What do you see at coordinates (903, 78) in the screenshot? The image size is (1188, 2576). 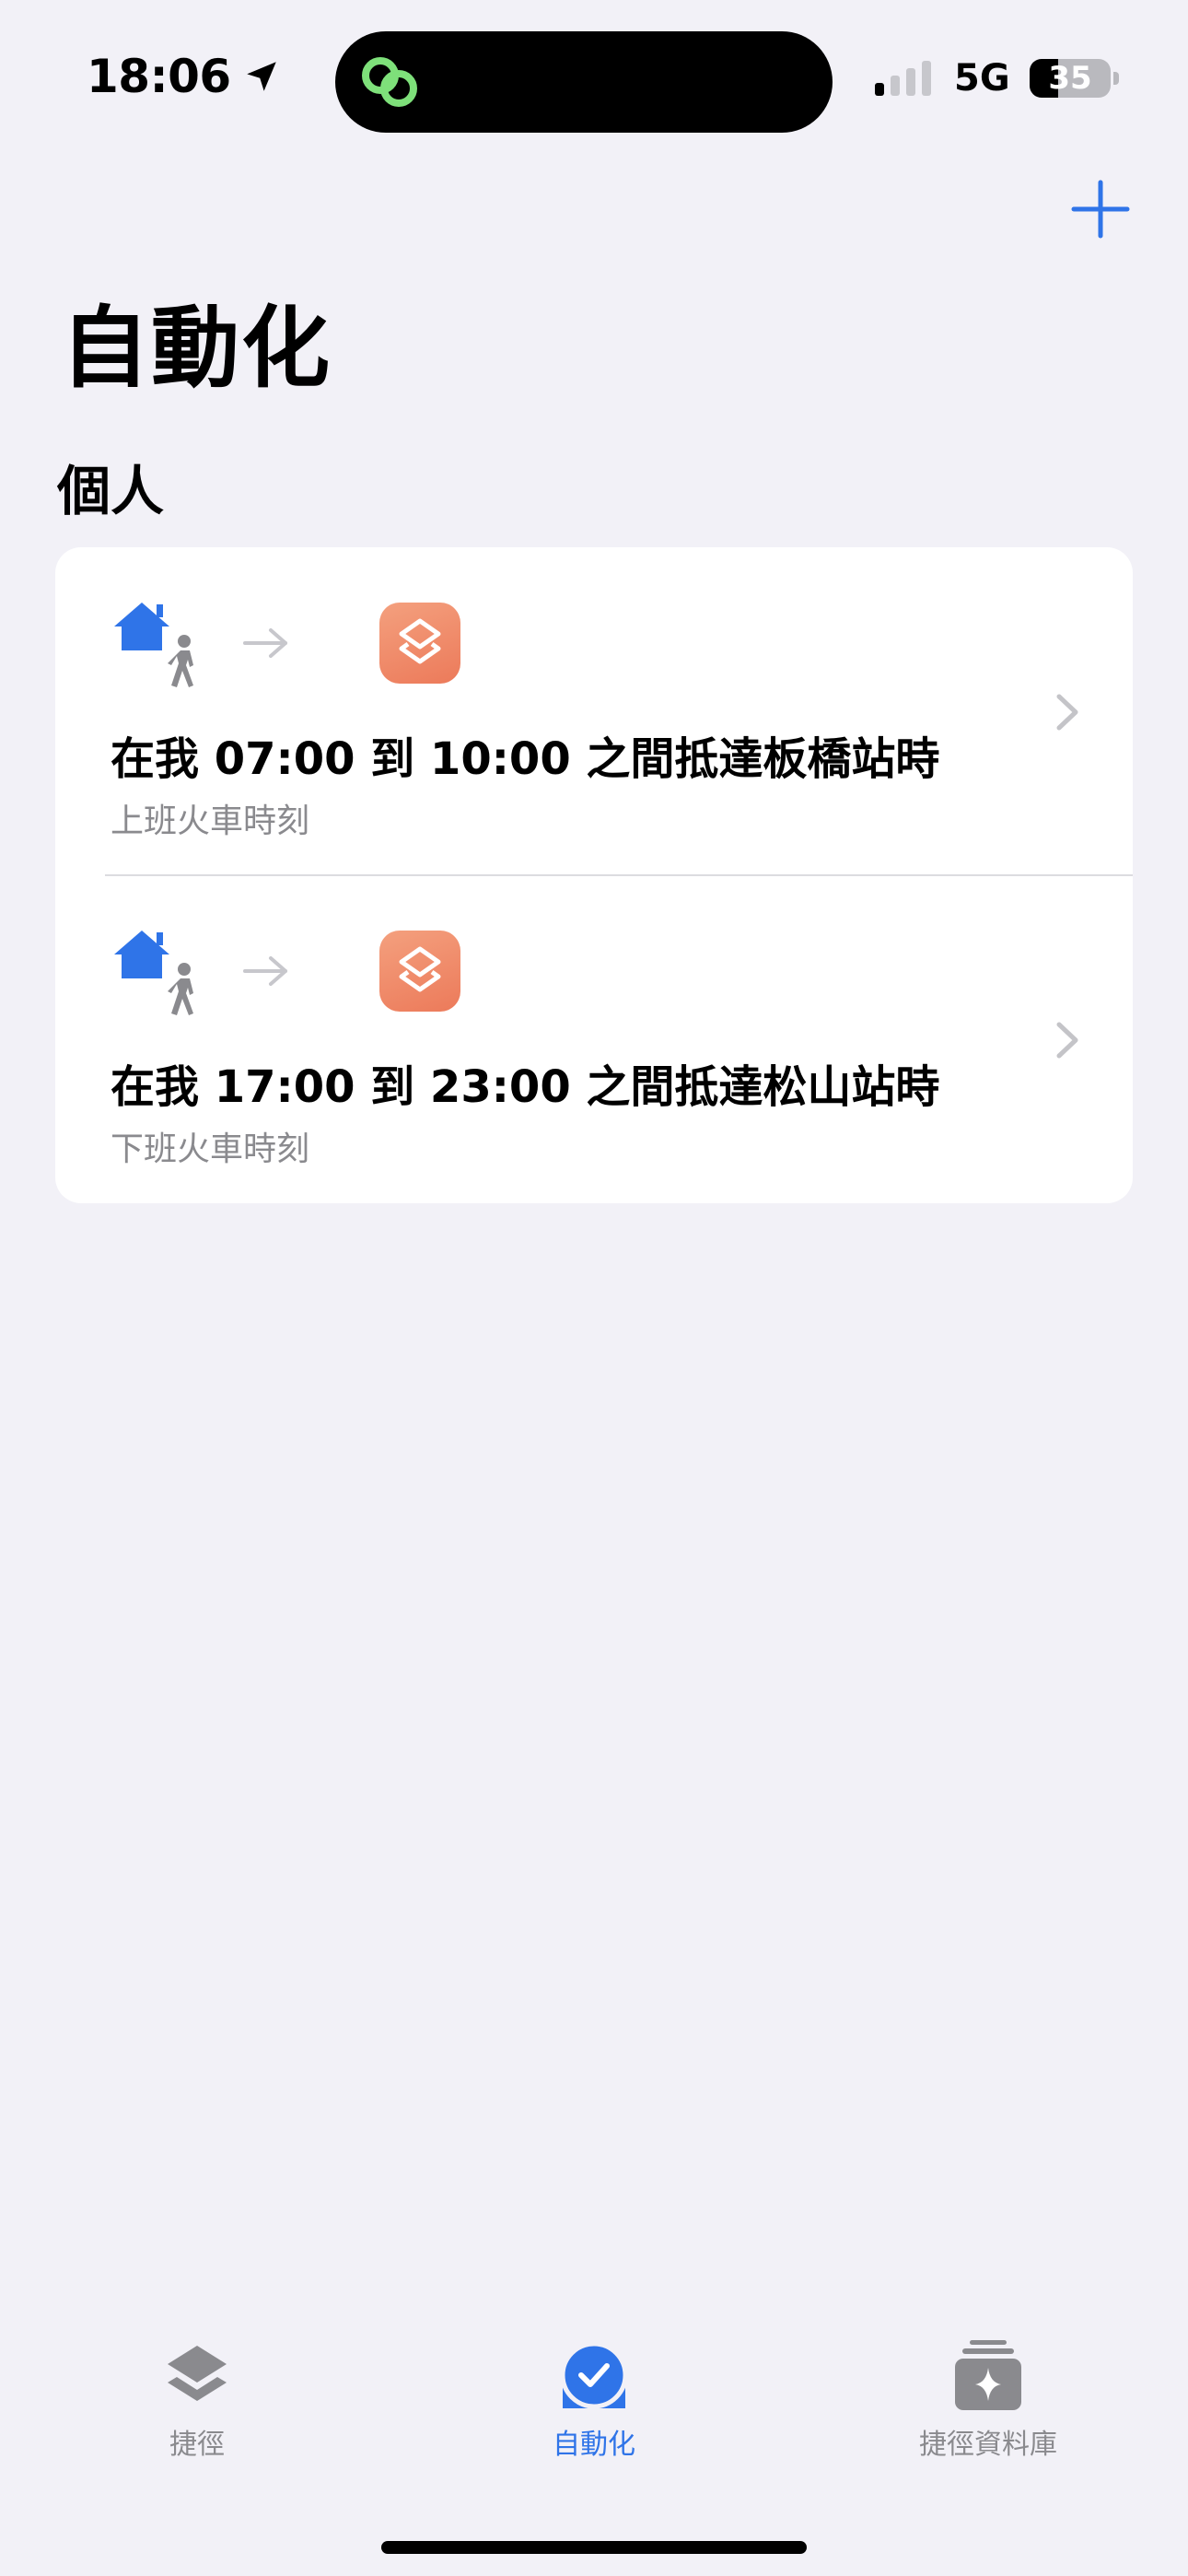 I see `cellular-signal-icon` at bounding box center [903, 78].